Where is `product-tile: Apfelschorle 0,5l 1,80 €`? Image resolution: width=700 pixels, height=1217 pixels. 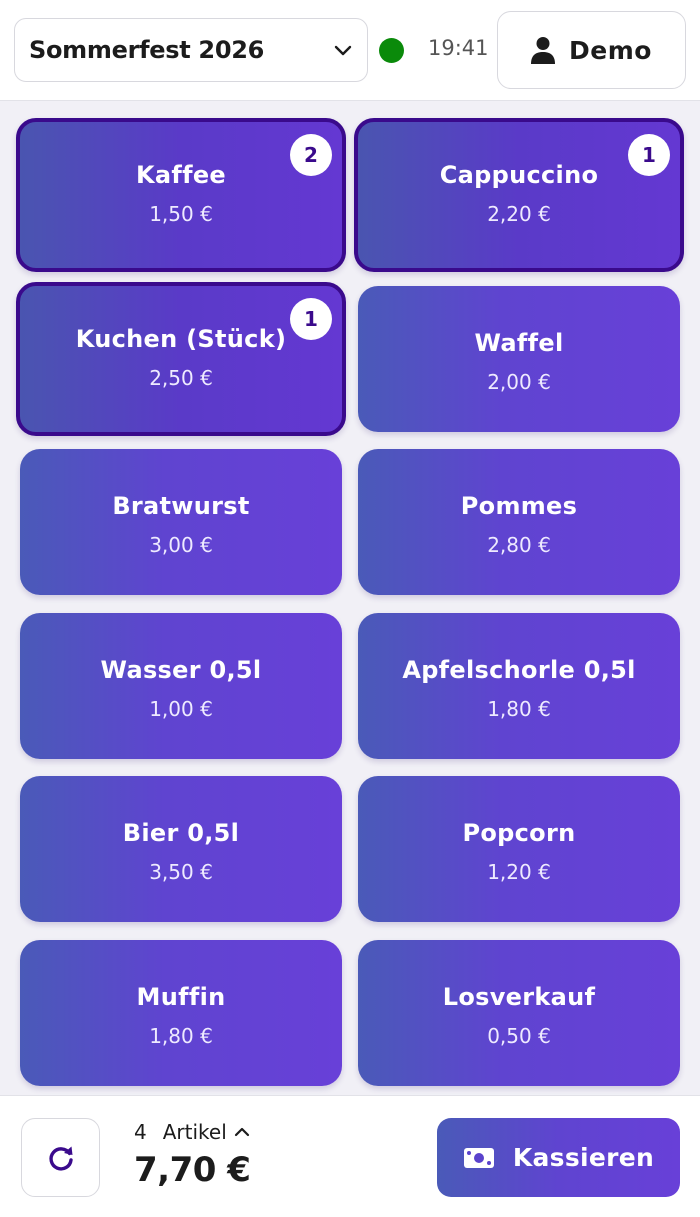
product-tile: Apfelschorle 0,5l 1,80 € is located at coordinates (519, 686).